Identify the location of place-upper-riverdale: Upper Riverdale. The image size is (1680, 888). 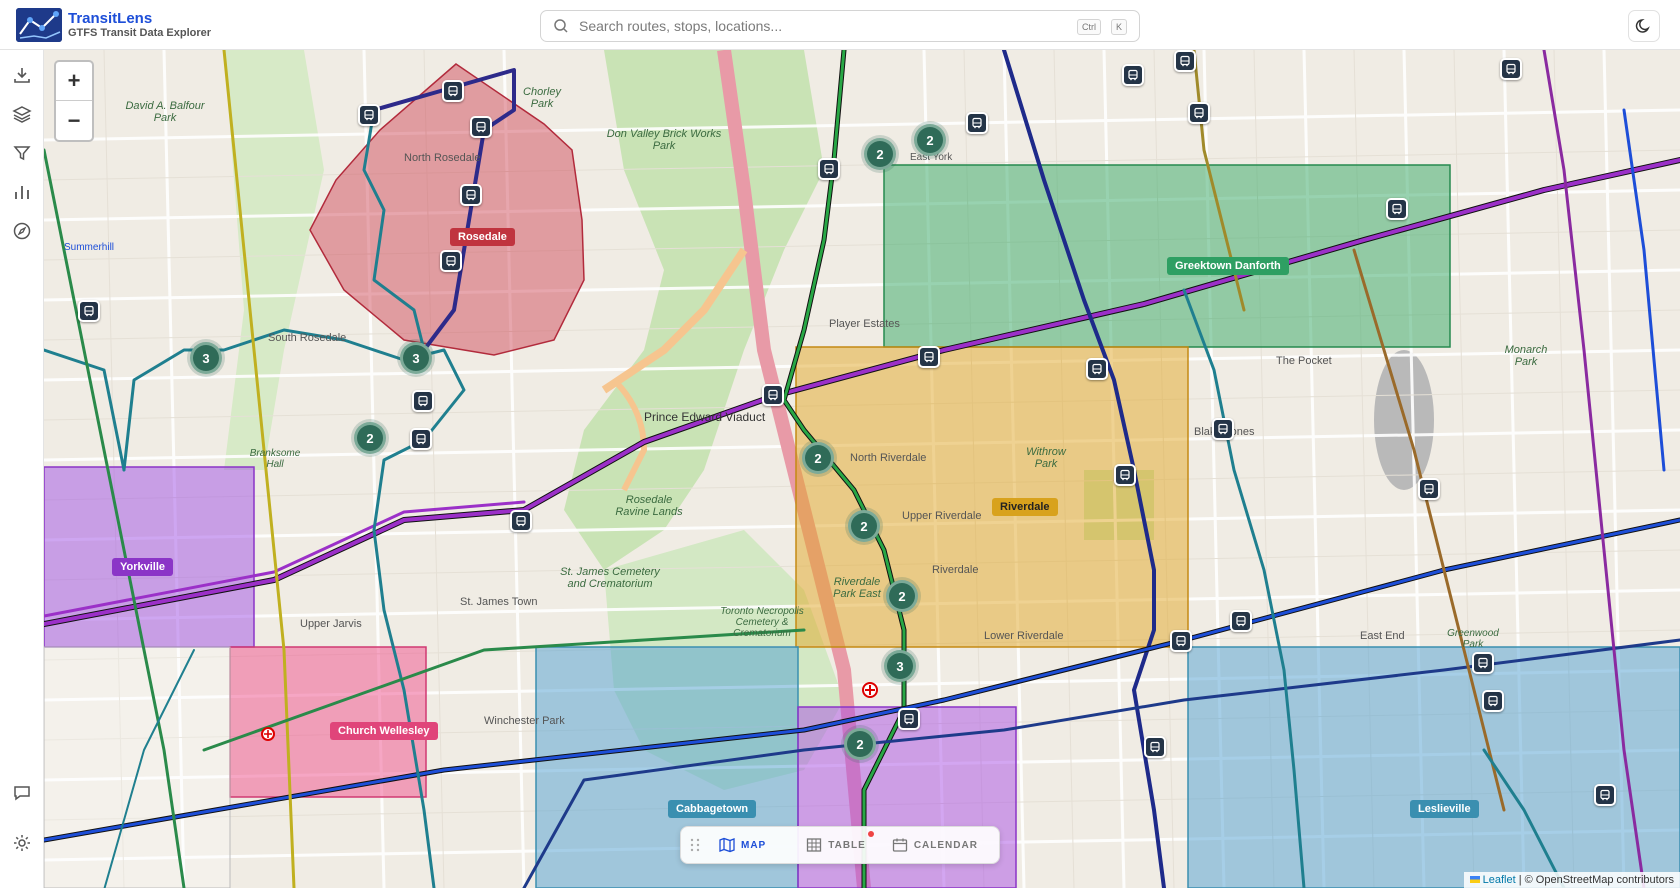
(942, 516).